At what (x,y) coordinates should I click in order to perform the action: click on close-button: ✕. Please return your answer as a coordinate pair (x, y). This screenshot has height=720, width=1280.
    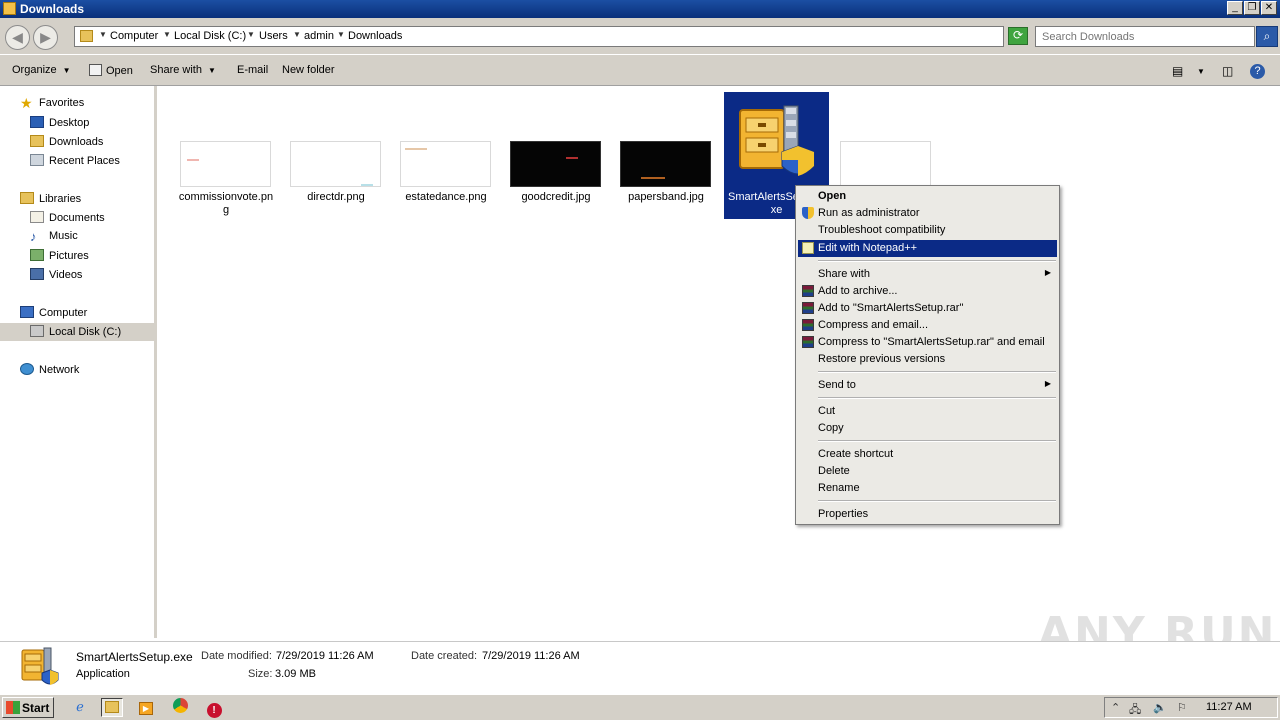
    Looking at the image, I should click on (1269, 8).